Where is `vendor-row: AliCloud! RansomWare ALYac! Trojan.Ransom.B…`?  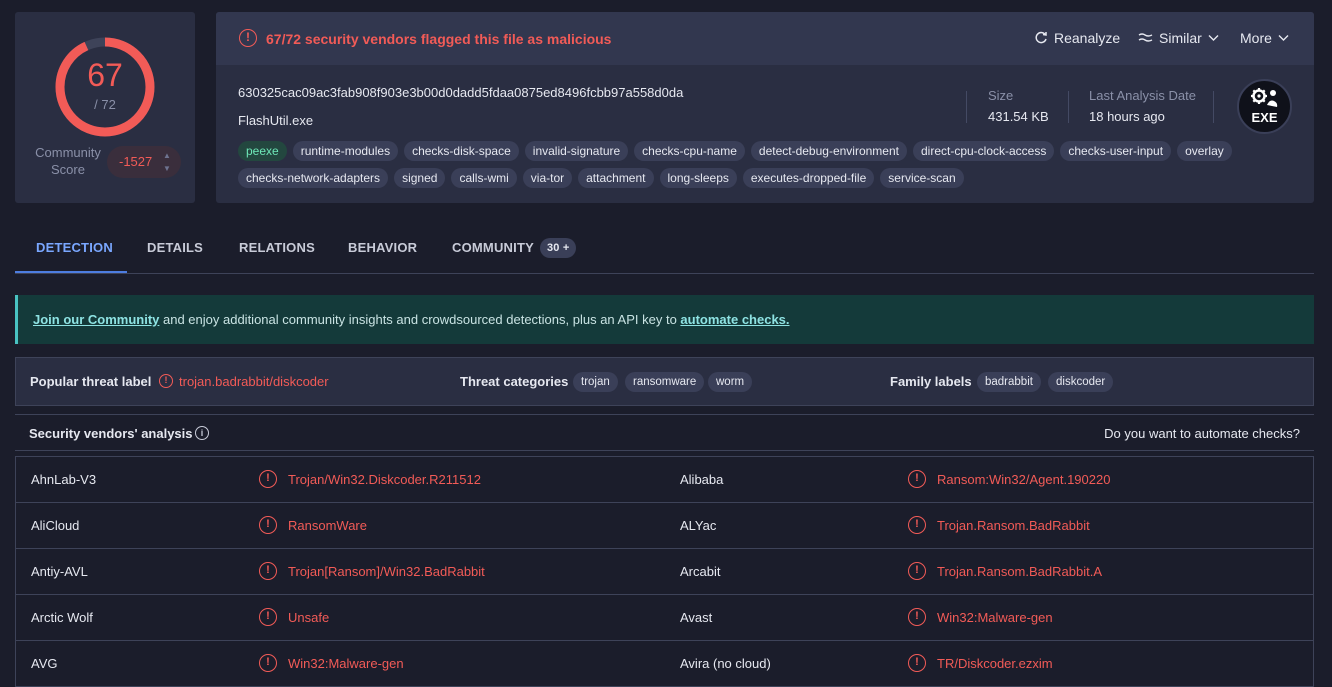
vendor-row: AliCloud! RansomWare ALYac! Trojan.Ransom.B… is located at coordinates (664, 526).